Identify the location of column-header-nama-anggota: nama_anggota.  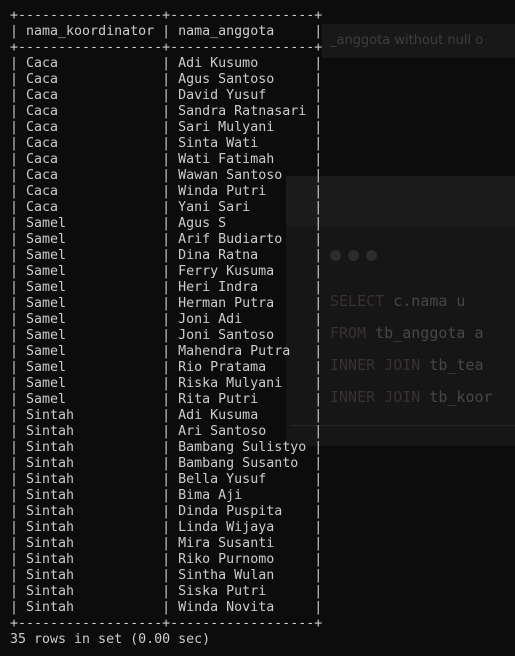
(226, 31).